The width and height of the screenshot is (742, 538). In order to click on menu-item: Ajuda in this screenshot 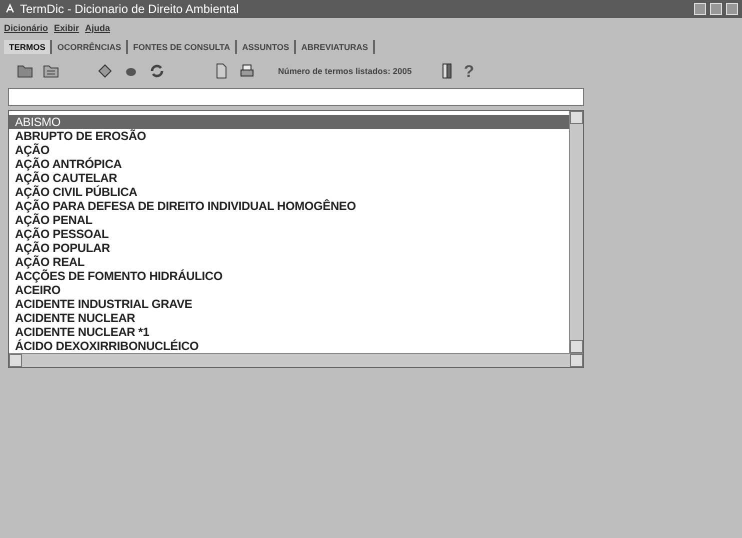, I will do `click(97, 29)`.